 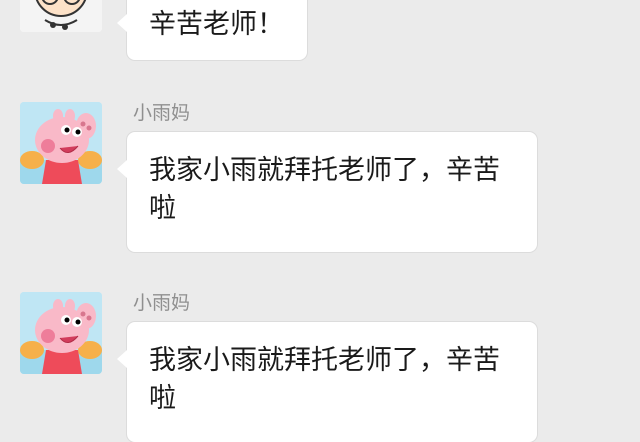 I want to click on teacher-cartoon-icon, so click(x=61, y=16).